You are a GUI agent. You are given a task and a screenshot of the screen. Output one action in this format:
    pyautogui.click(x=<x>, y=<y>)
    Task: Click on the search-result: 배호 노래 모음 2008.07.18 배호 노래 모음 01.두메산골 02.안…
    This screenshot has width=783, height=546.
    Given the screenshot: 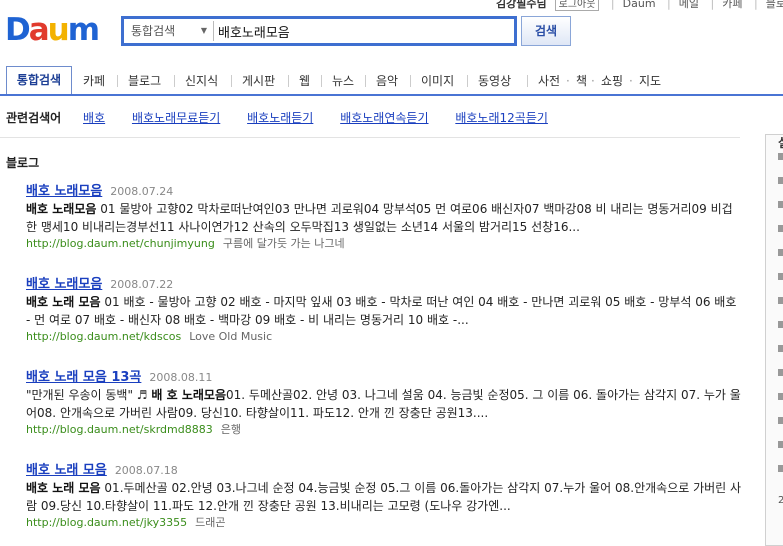 What is the action you would take?
    pyautogui.click(x=384, y=495)
    